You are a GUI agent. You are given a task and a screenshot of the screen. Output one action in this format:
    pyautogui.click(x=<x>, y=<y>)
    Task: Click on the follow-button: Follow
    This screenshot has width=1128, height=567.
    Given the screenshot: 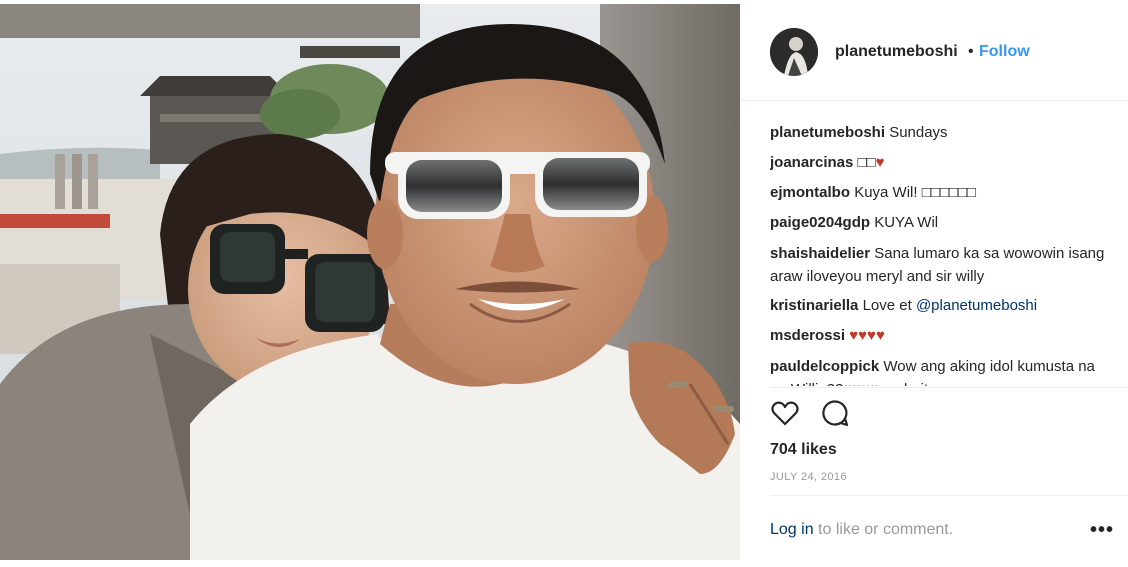 What is the action you would take?
    pyautogui.click(x=1004, y=52)
    